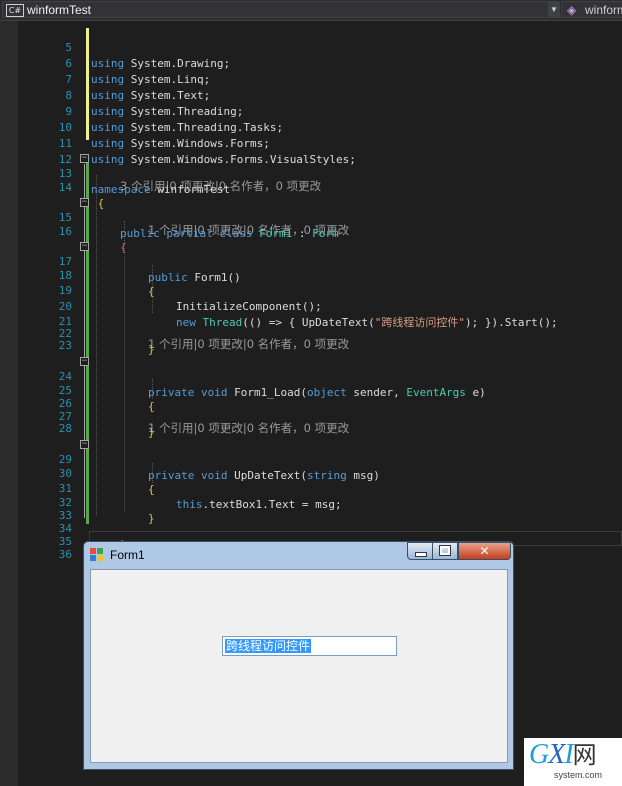 Image resolution: width=622 pixels, height=786 pixels. I want to click on form-app-icon, so click(96, 554).